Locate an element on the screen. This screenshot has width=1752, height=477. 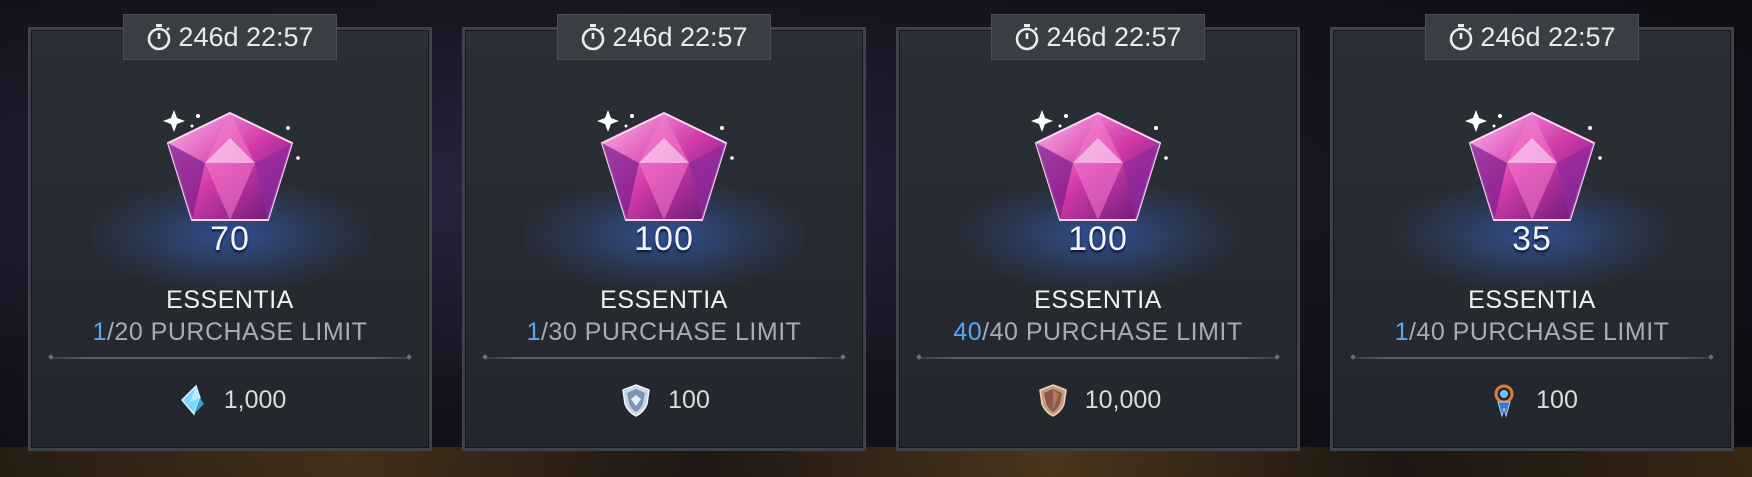
purchase-limit: 1/20 PURCHASE LIMIT is located at coordinates (230, 332).